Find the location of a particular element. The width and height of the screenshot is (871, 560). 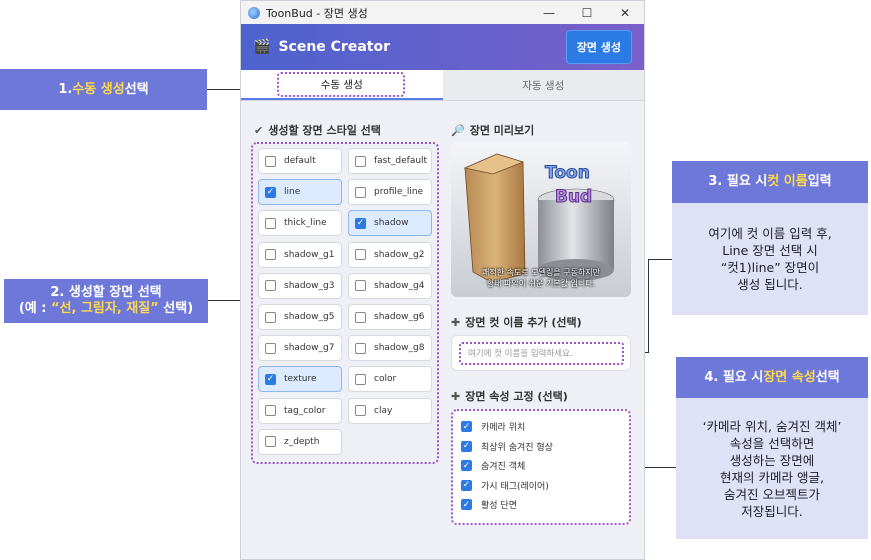

attribute-option-label: 최상위 숨겨진 형상 is located at coordinates (517, 447).